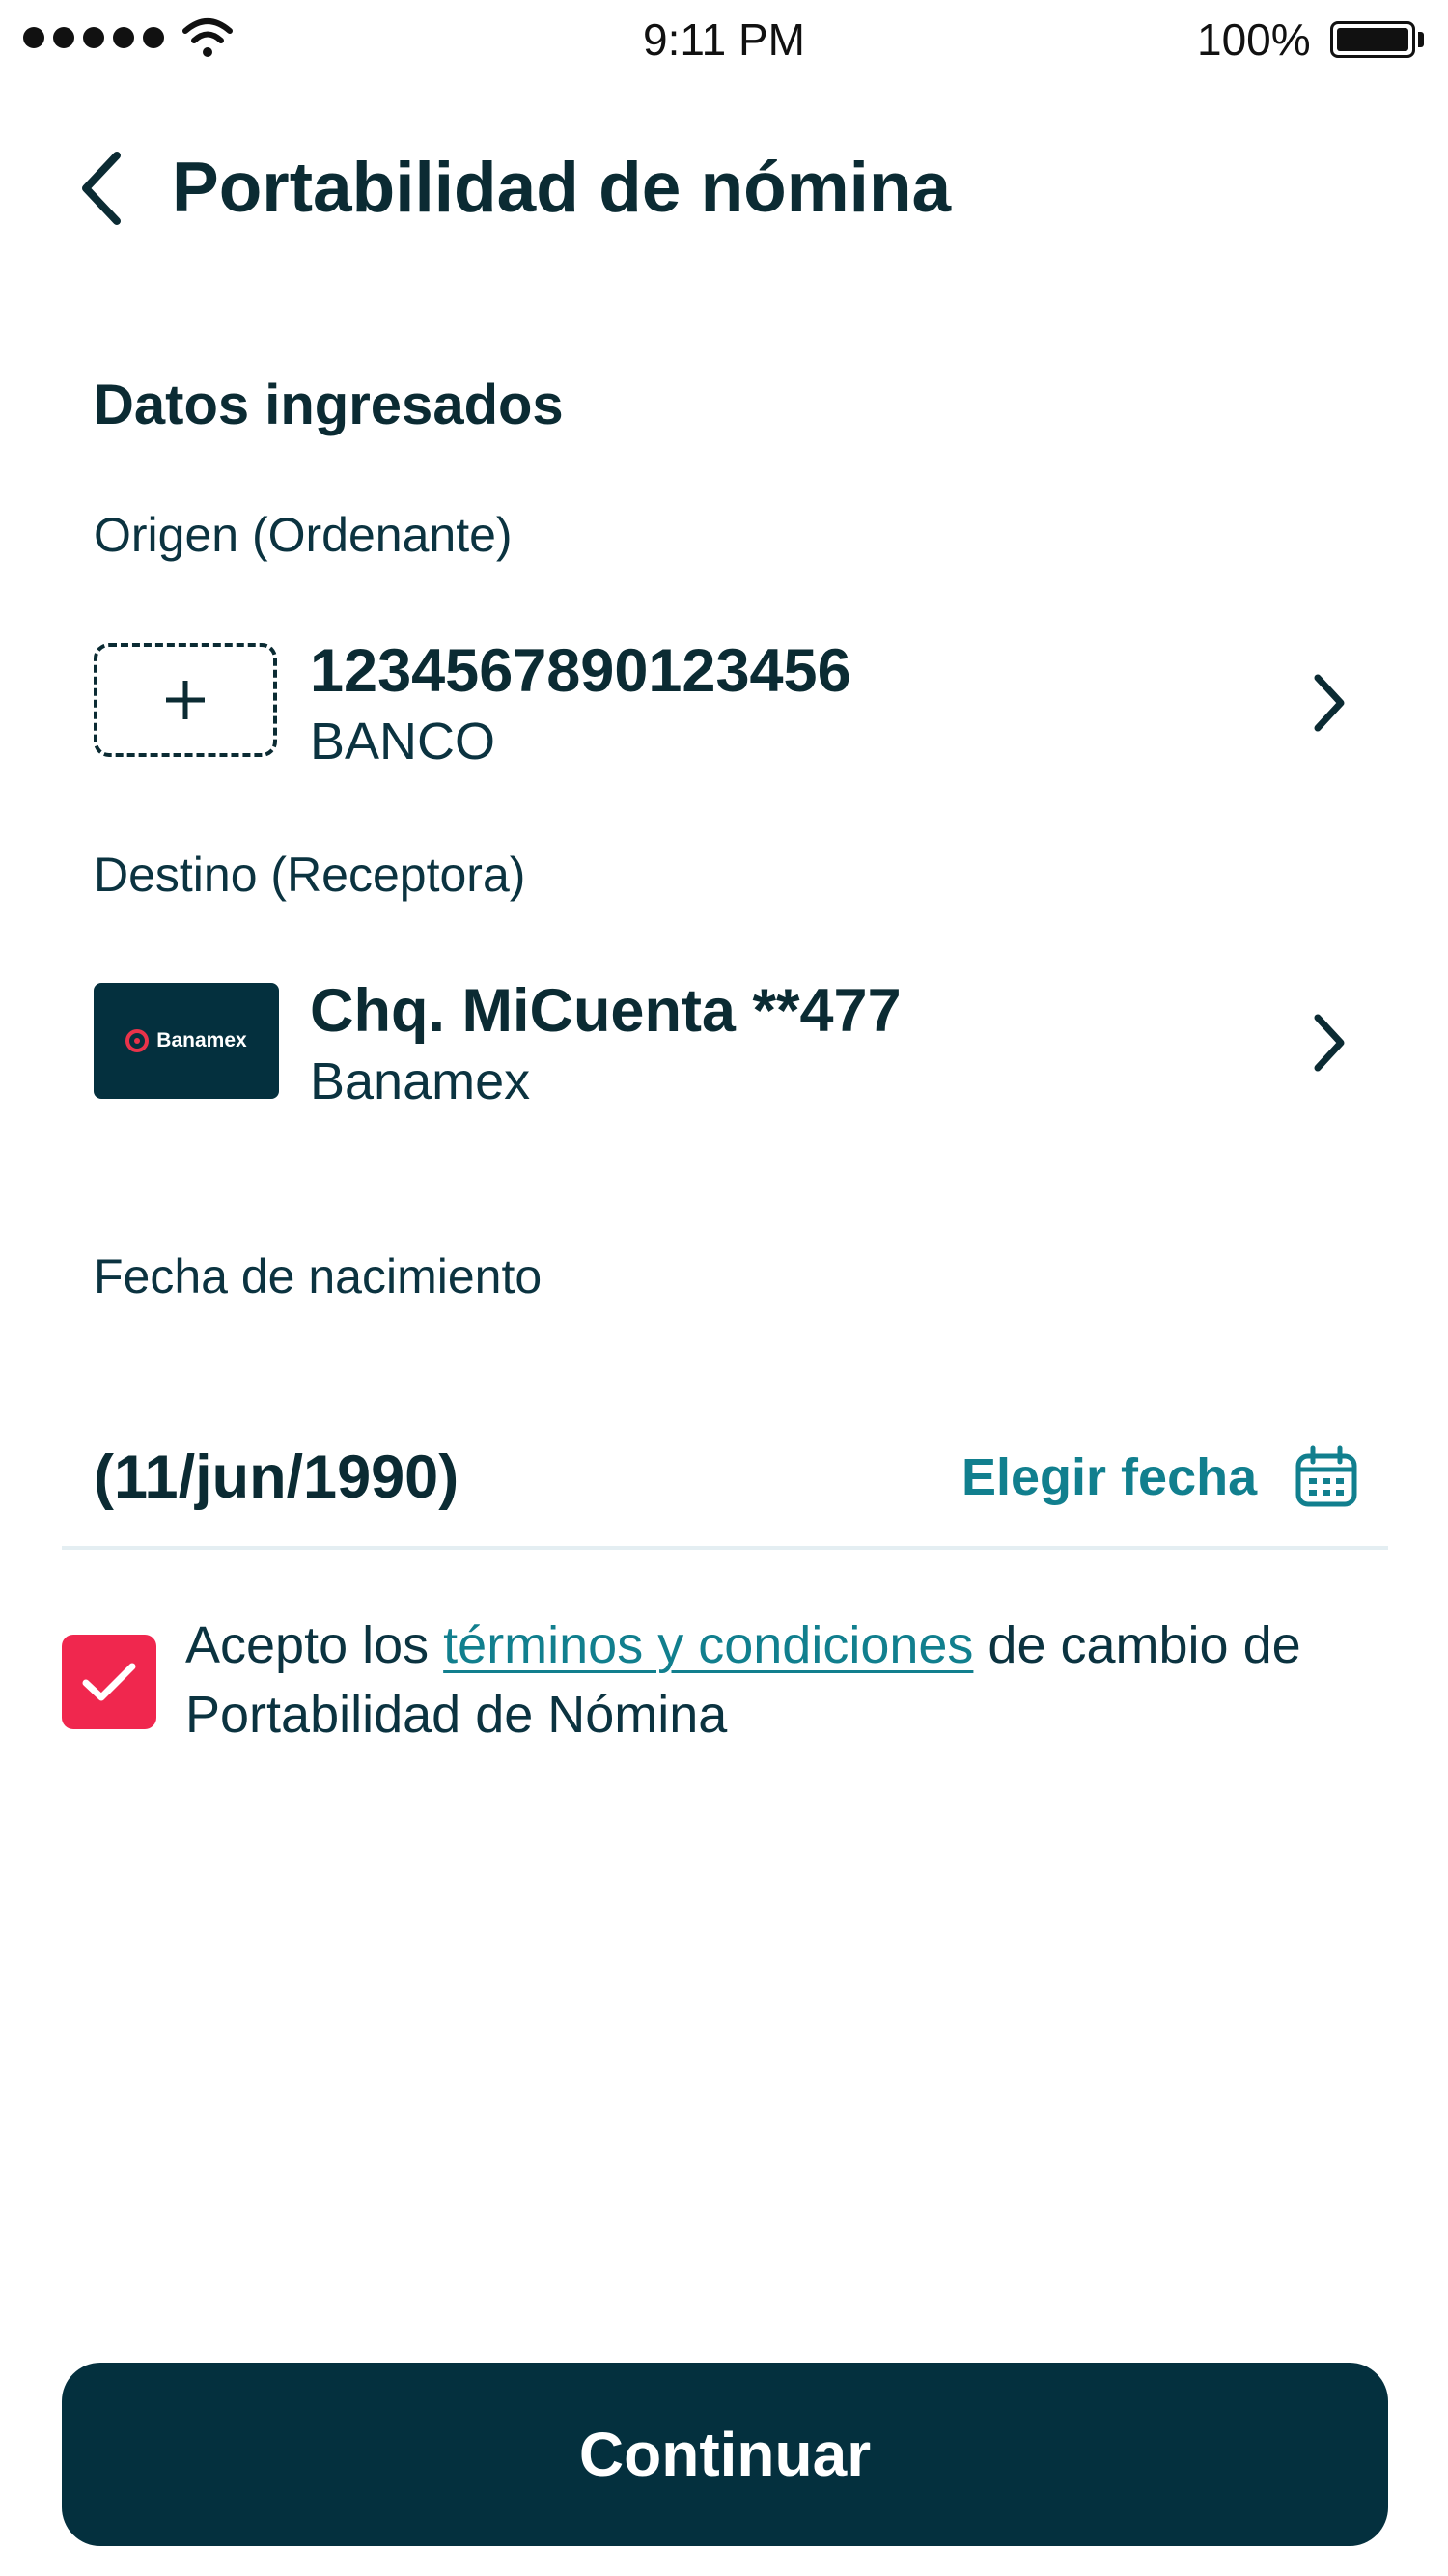  I want to click on battery-tip, so click(1421, 40).